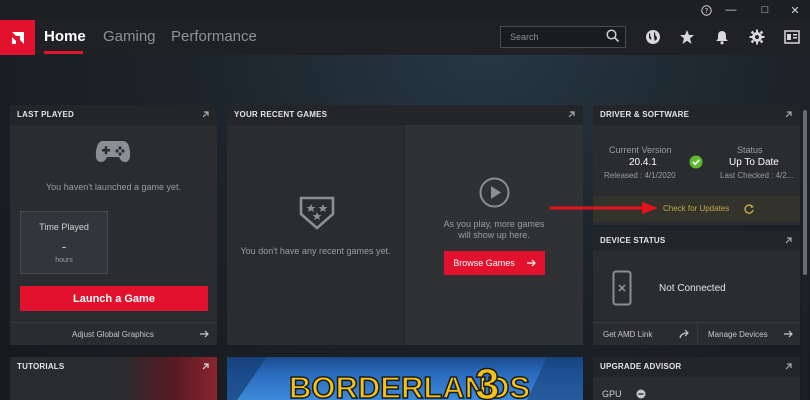  Describe the element at coordinates (315, 251) in the screenshot. I see `no-recent-games-text: You don't have any recent games yet.` at that location.